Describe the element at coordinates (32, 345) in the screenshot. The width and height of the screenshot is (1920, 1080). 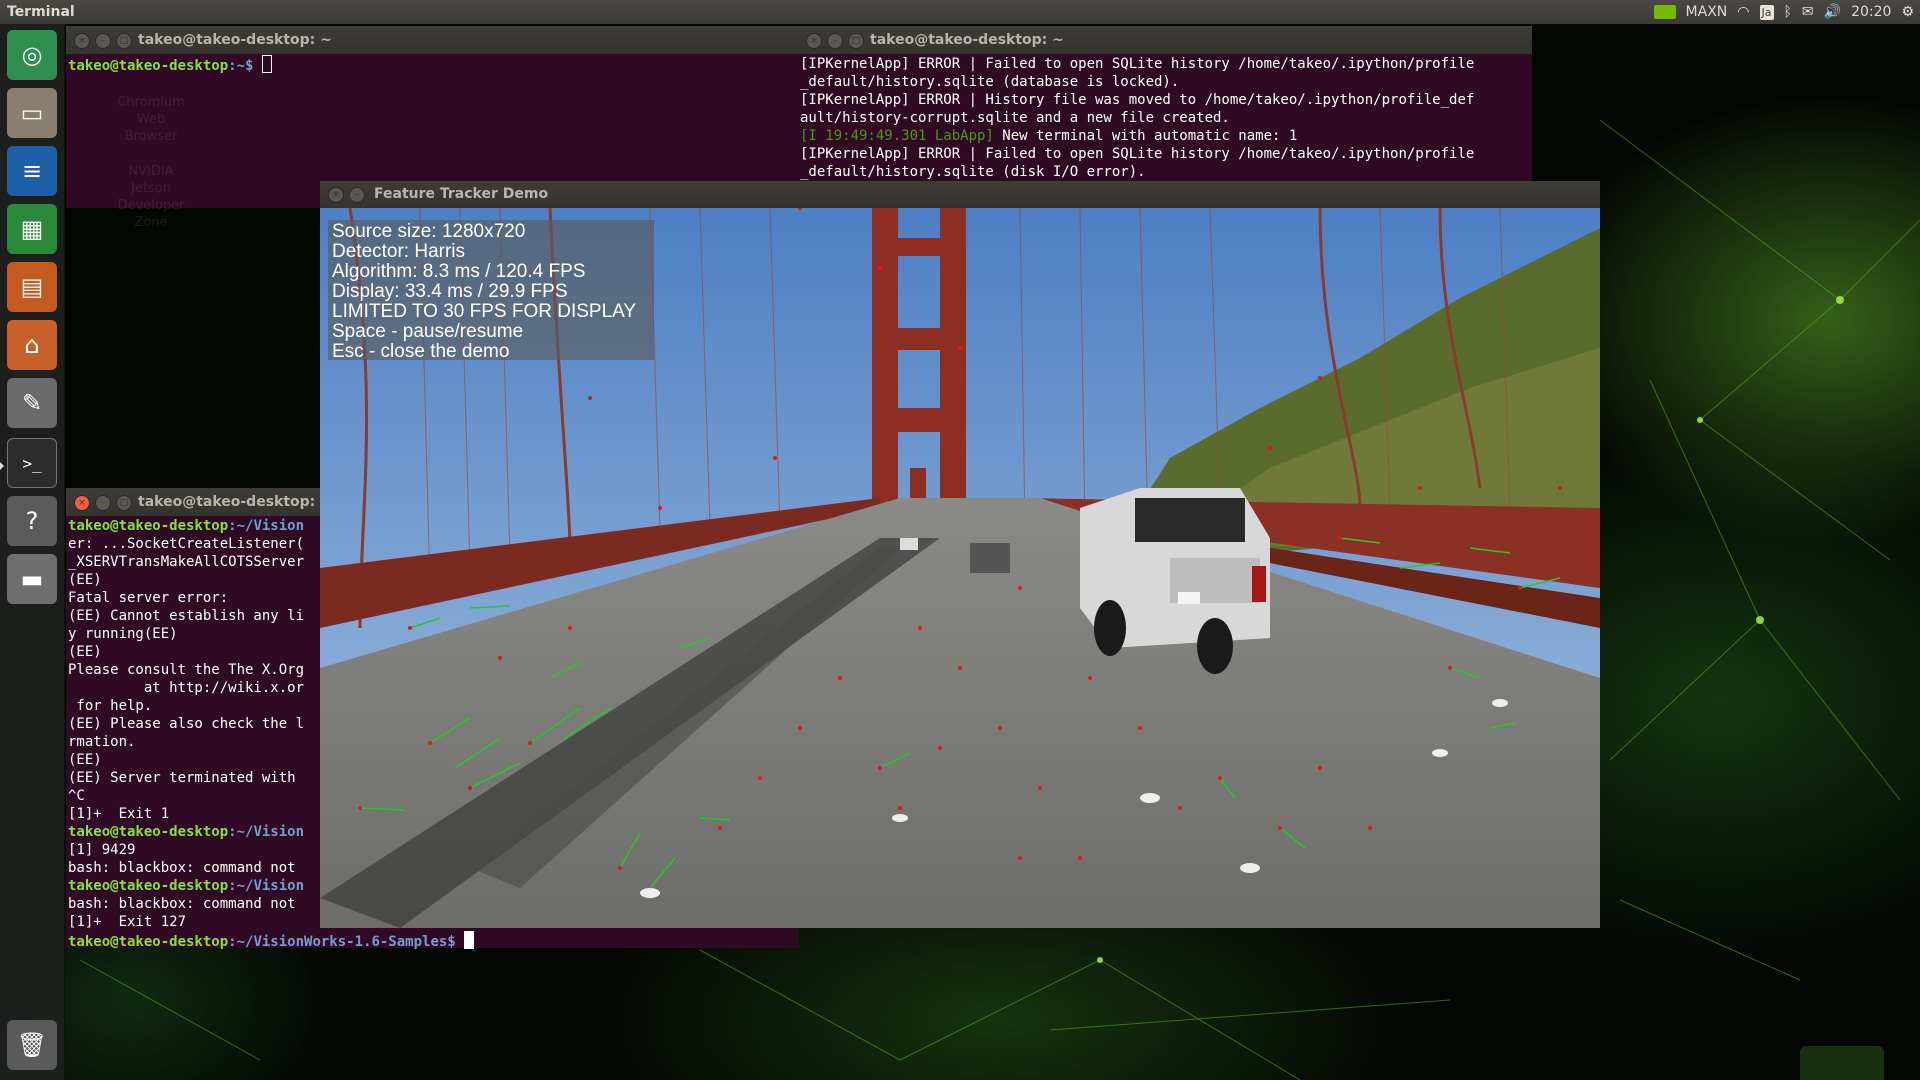
I see `software-center-icon: ⌂` at that location.